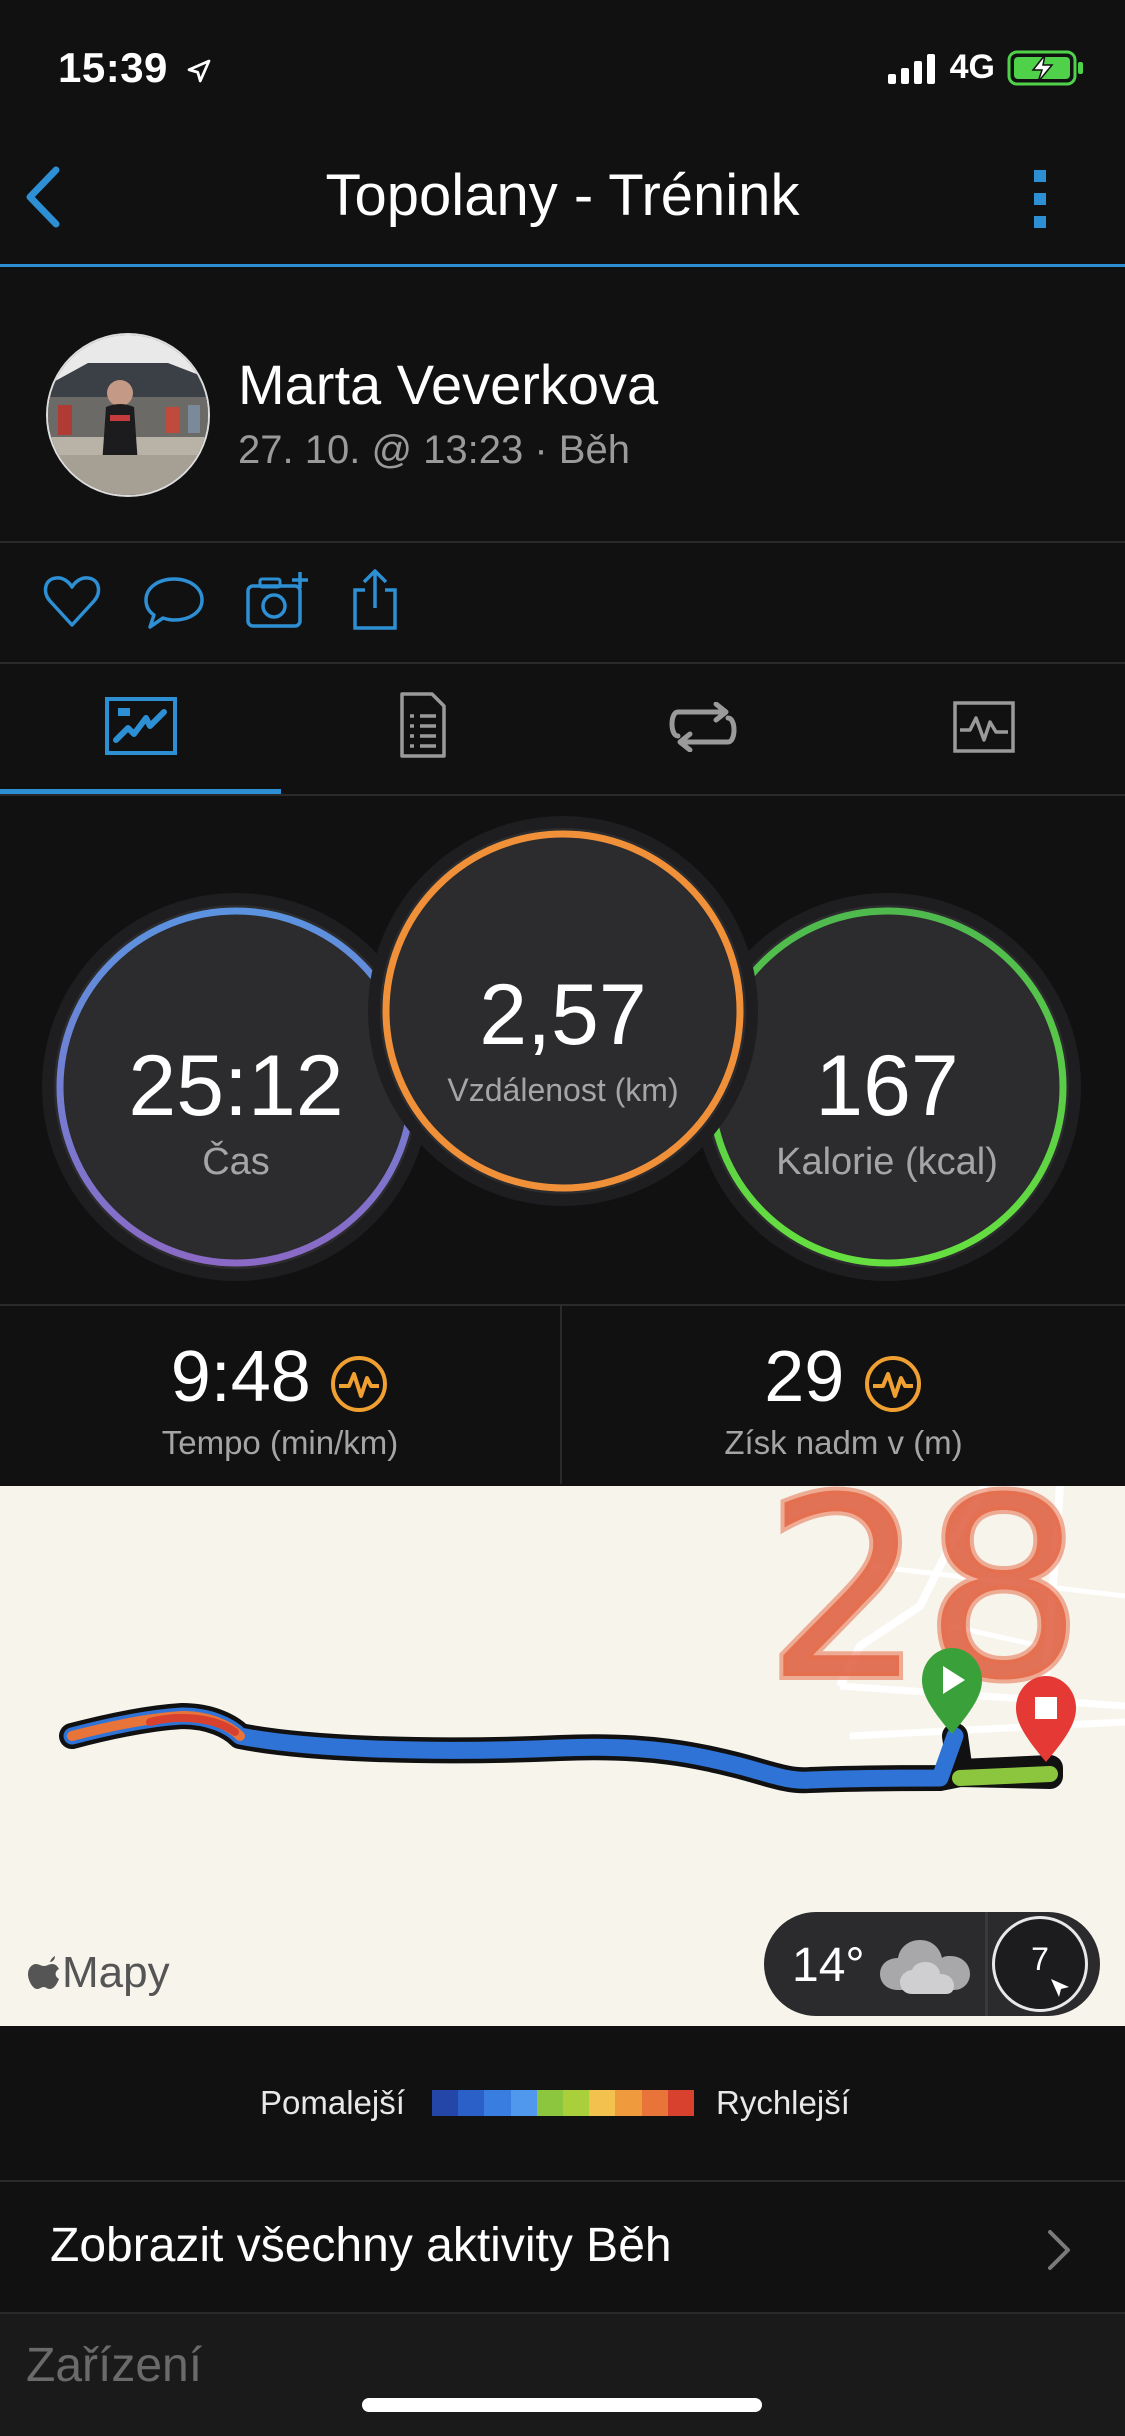 Image resolution: width=1125 pixels, height=2436 pixels. Describe the element at coordinates (72, 601) in the screenshot. I see `like-heart-icon` at that location.